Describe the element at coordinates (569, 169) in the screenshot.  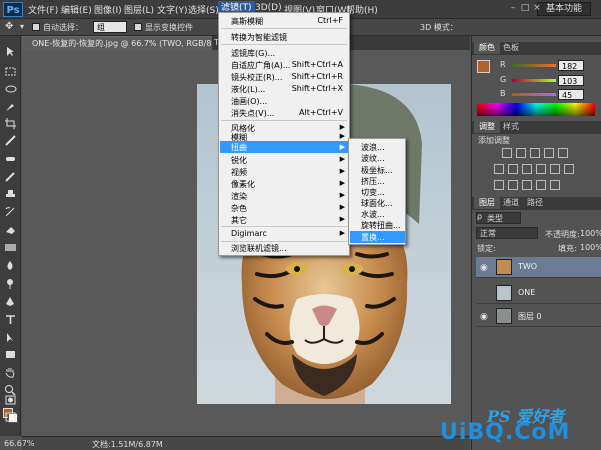
I see `color-lookup-icon` at that location.